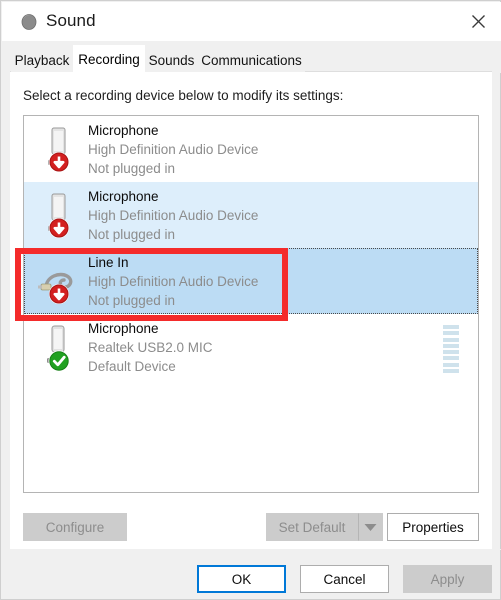  I want to click on usb-microphone-icon, so click(60, 347).